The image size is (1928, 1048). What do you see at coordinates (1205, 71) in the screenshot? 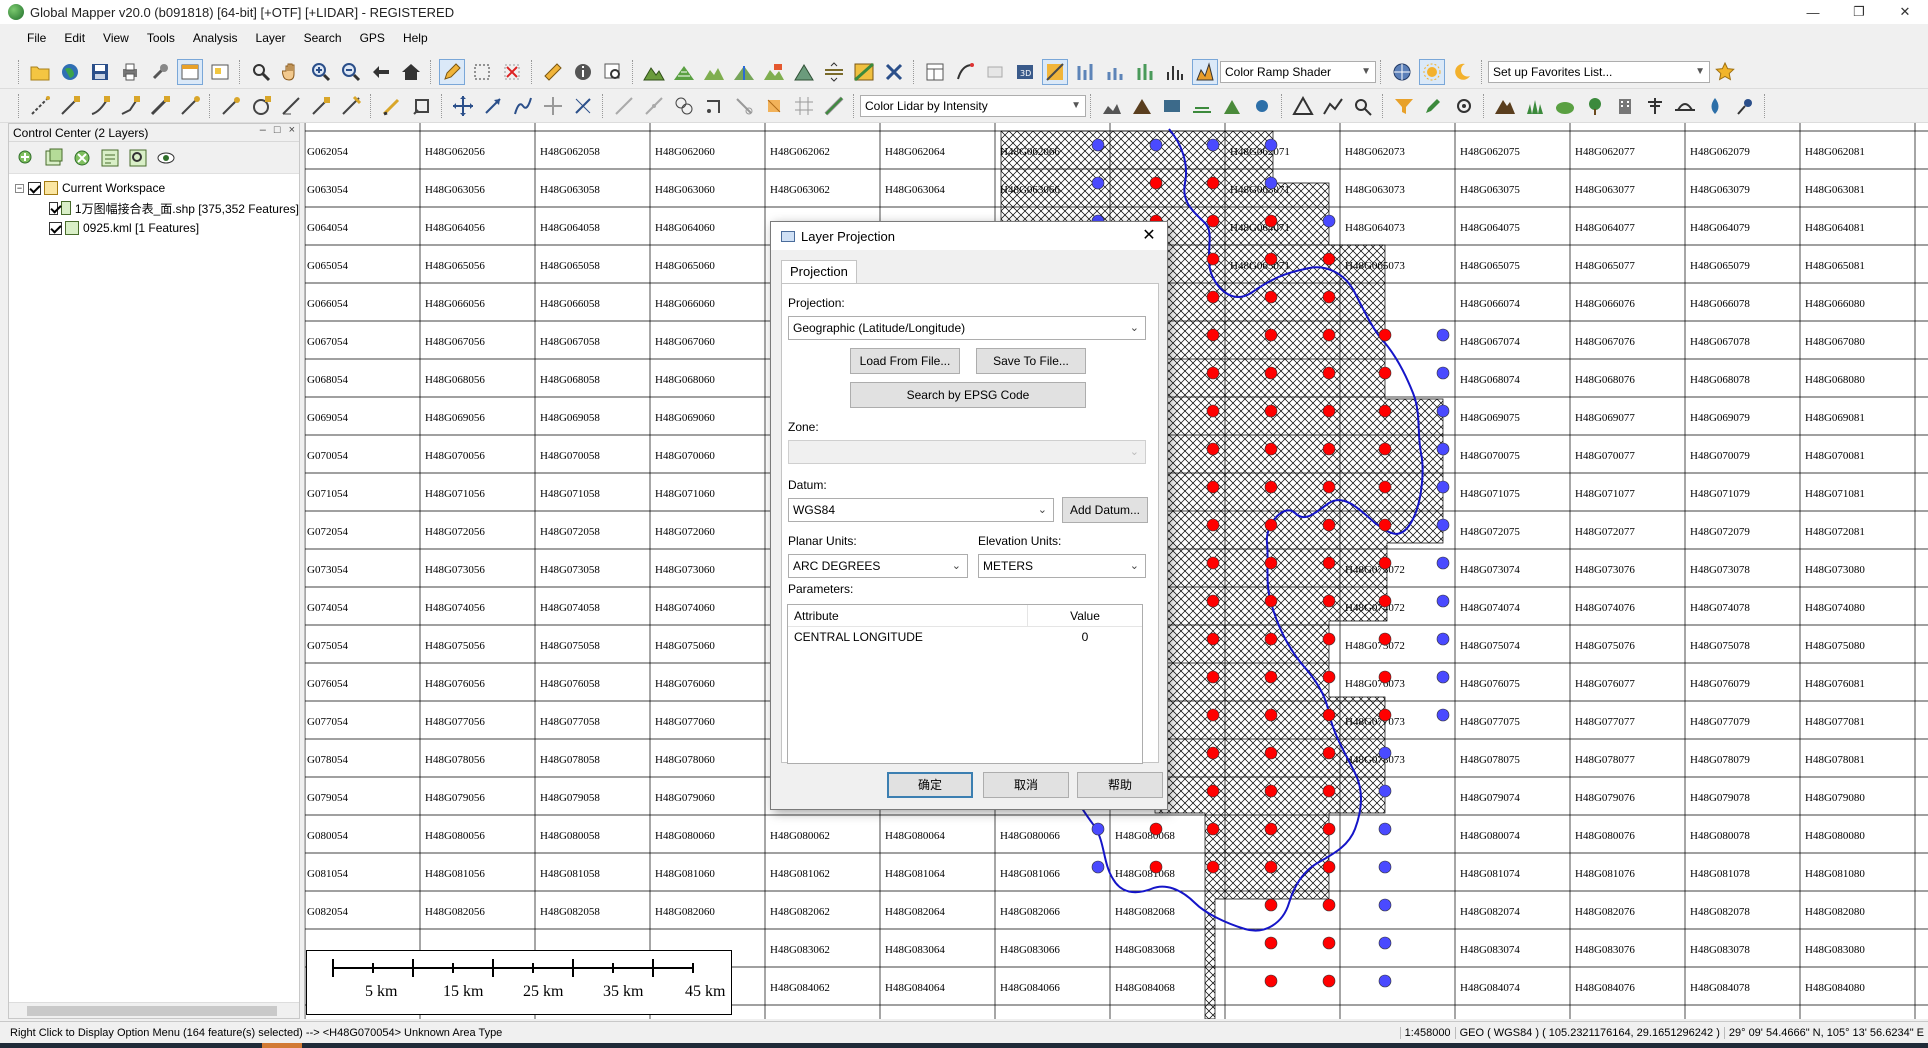
I see `histogram-shader-icon` at bounding box center [1205, 71].